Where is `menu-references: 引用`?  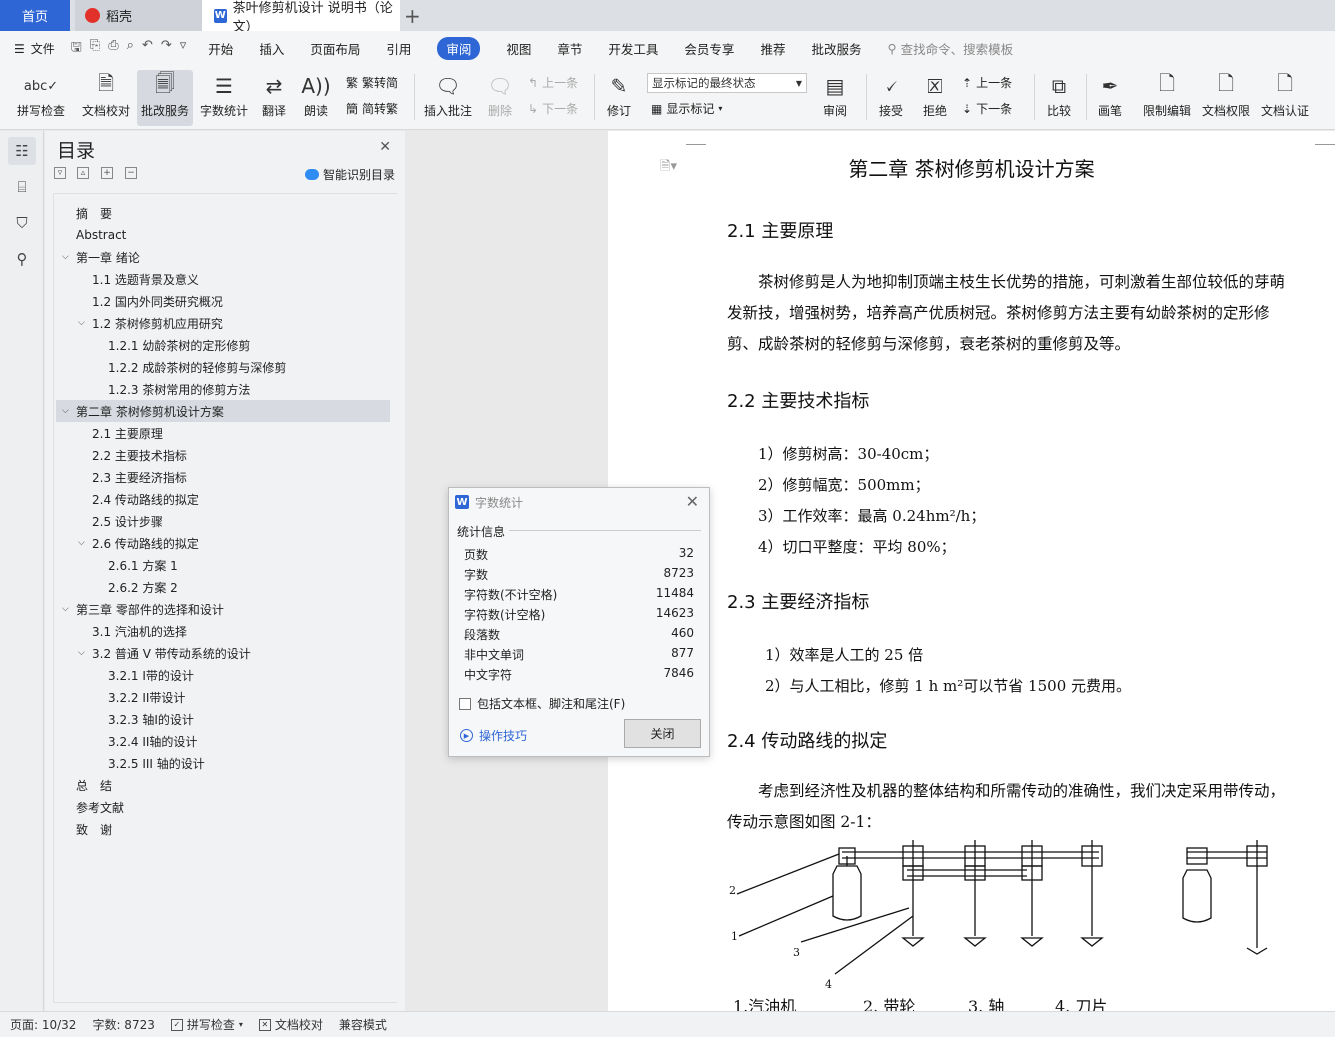
menu-references: 引用 is located at coordinates (398, 48).